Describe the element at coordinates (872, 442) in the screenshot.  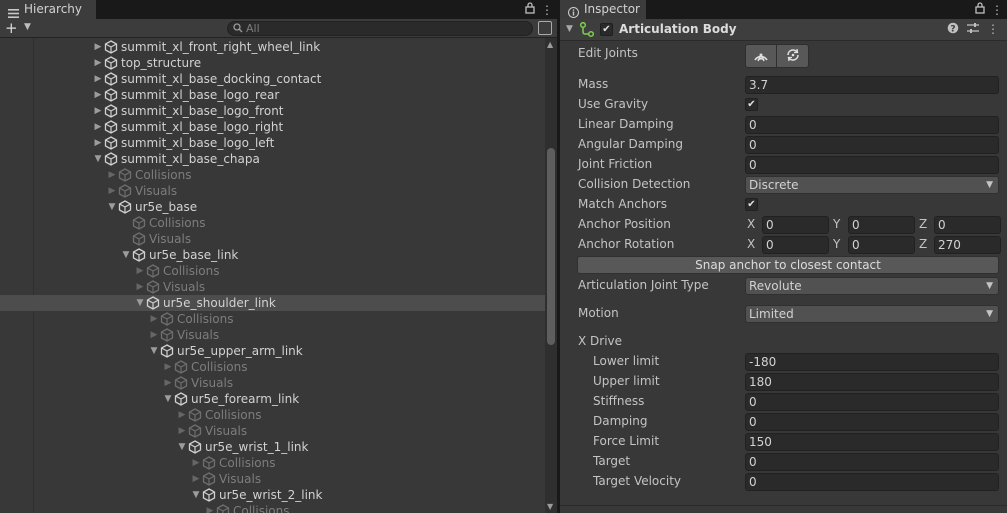
I see `xdrive-row-field: 150` at that location.